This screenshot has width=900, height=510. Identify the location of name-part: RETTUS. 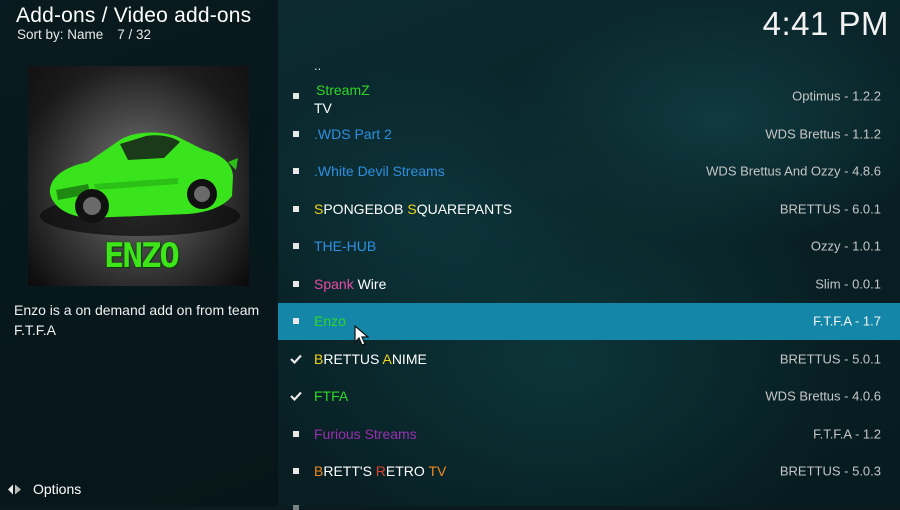
(353, 358).